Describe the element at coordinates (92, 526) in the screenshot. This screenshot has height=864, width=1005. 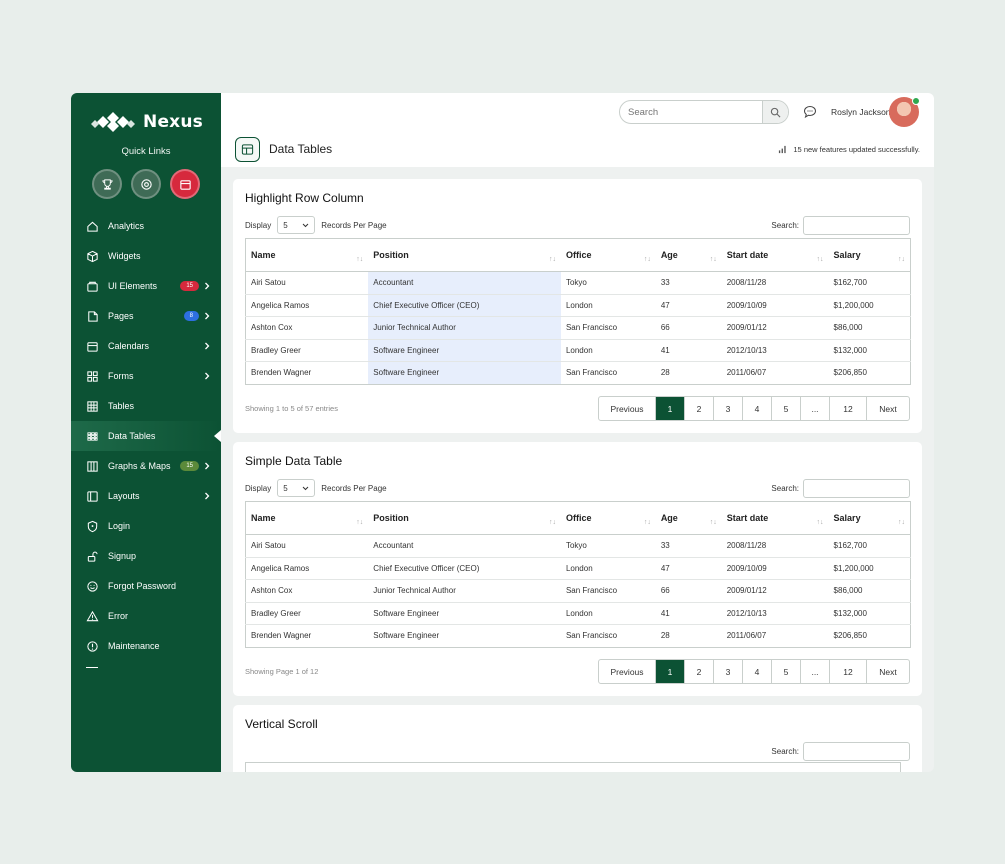
I see `shield-icon` at that location.